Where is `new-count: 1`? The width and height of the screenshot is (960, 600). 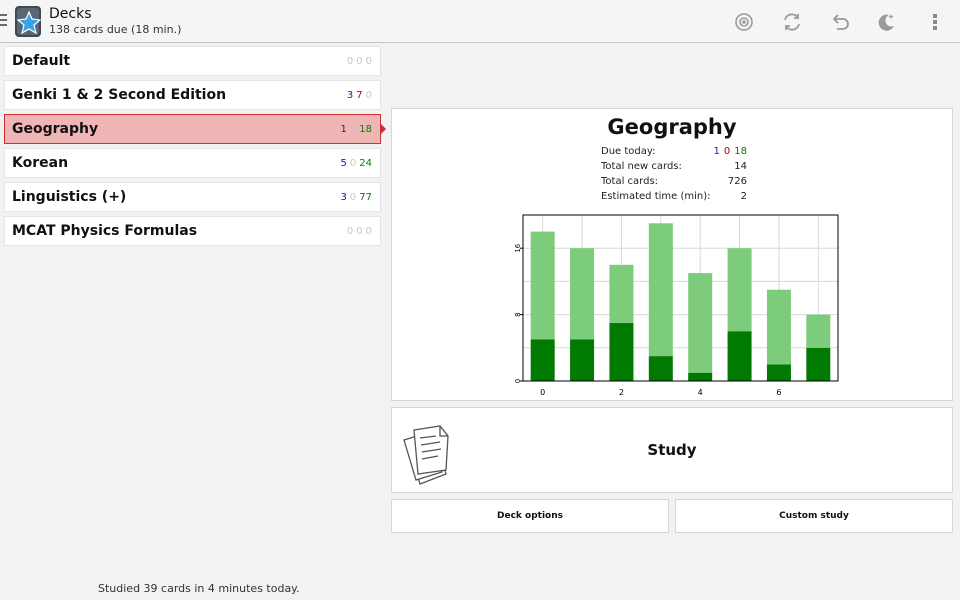
new-count: 1 is located at coordinates (343, 129).